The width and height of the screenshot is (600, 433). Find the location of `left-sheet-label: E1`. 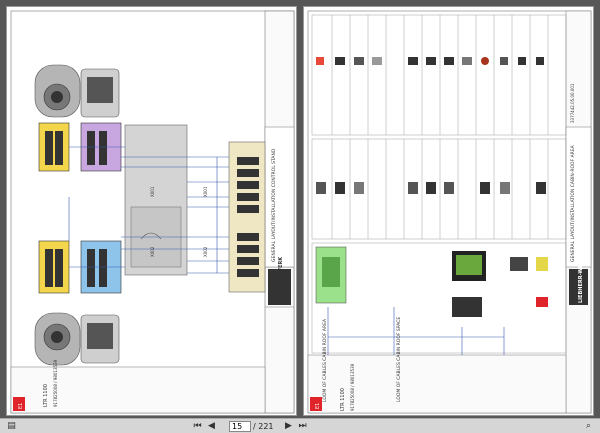

left-sheet-label: E1 is located at coordinates (21, 406).